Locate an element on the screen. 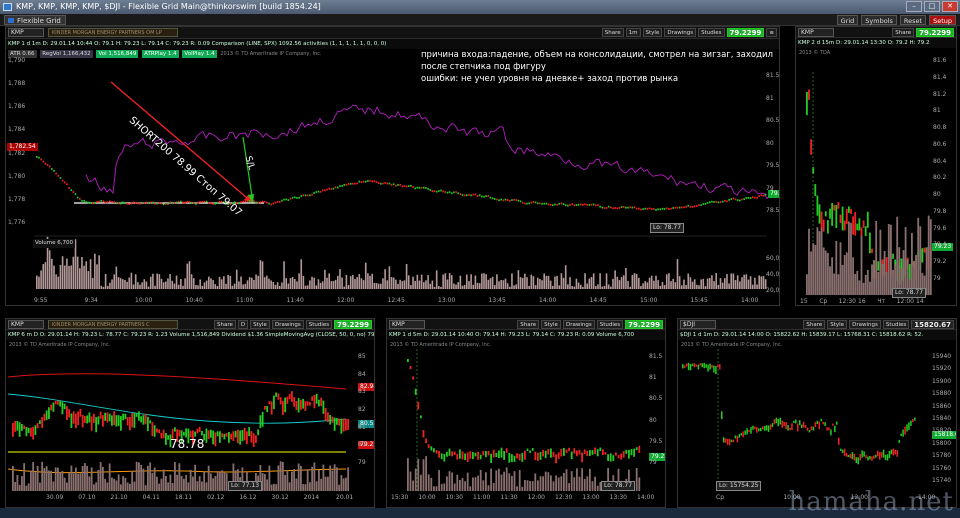 The width and height of the screenshot is (960, 518). bottom-right-chart-canvas is located at coordinates (817, 413).